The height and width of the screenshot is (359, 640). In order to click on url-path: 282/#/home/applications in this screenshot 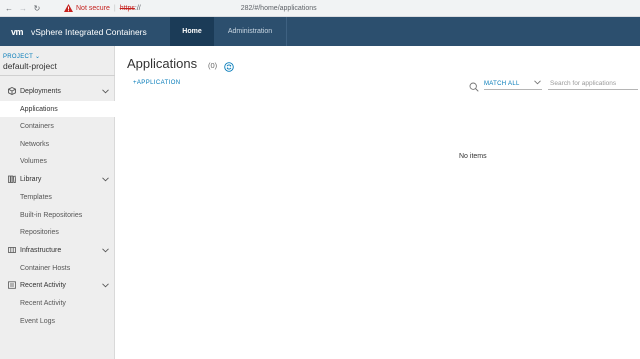, I will do `click(279, 8)`.